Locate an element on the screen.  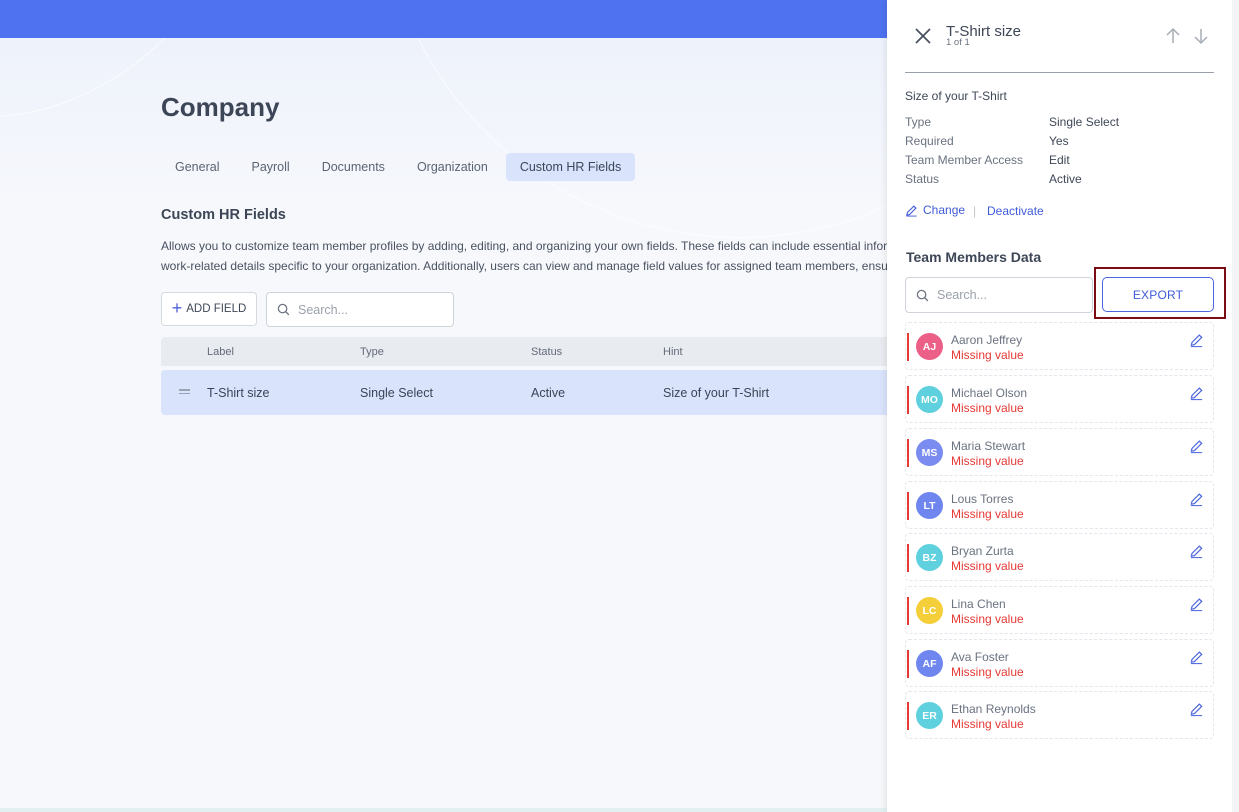
member-name: Lina Chen is located at coordinates (978, 604).